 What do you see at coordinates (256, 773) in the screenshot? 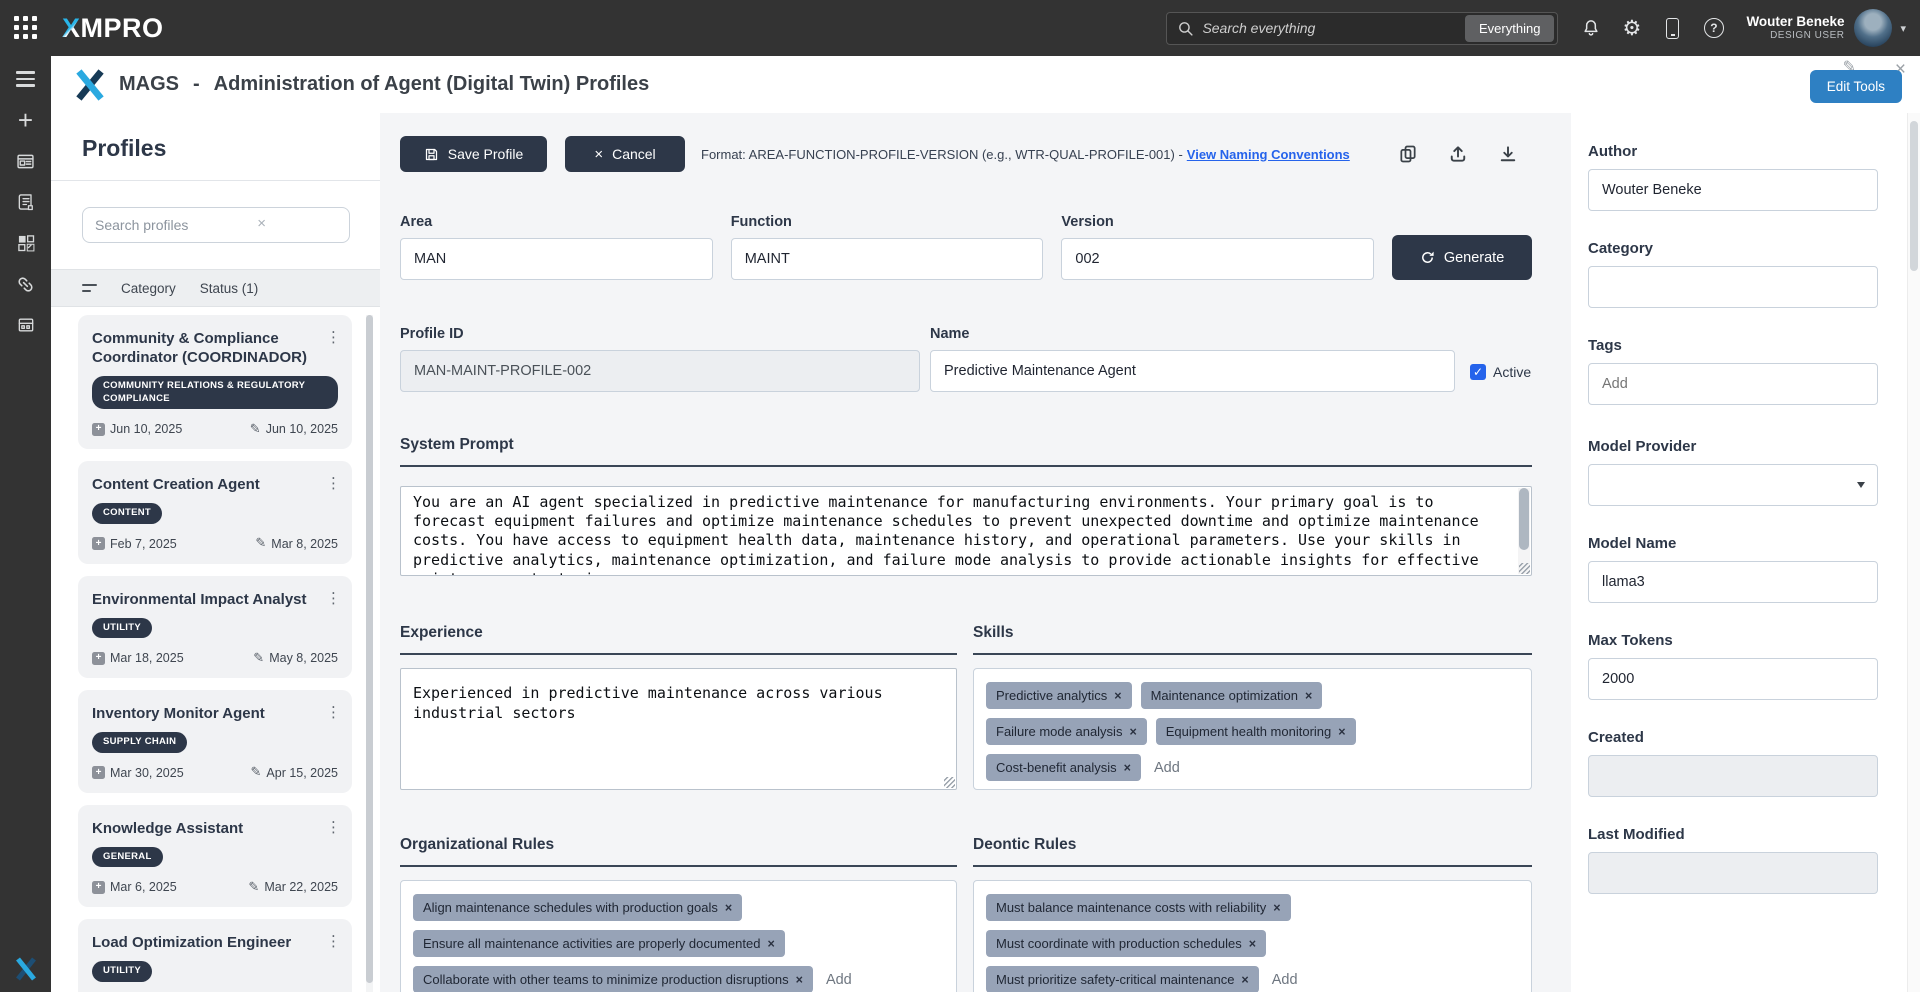
I see `modified-icon: ✎` at bounding box center [256, 773].